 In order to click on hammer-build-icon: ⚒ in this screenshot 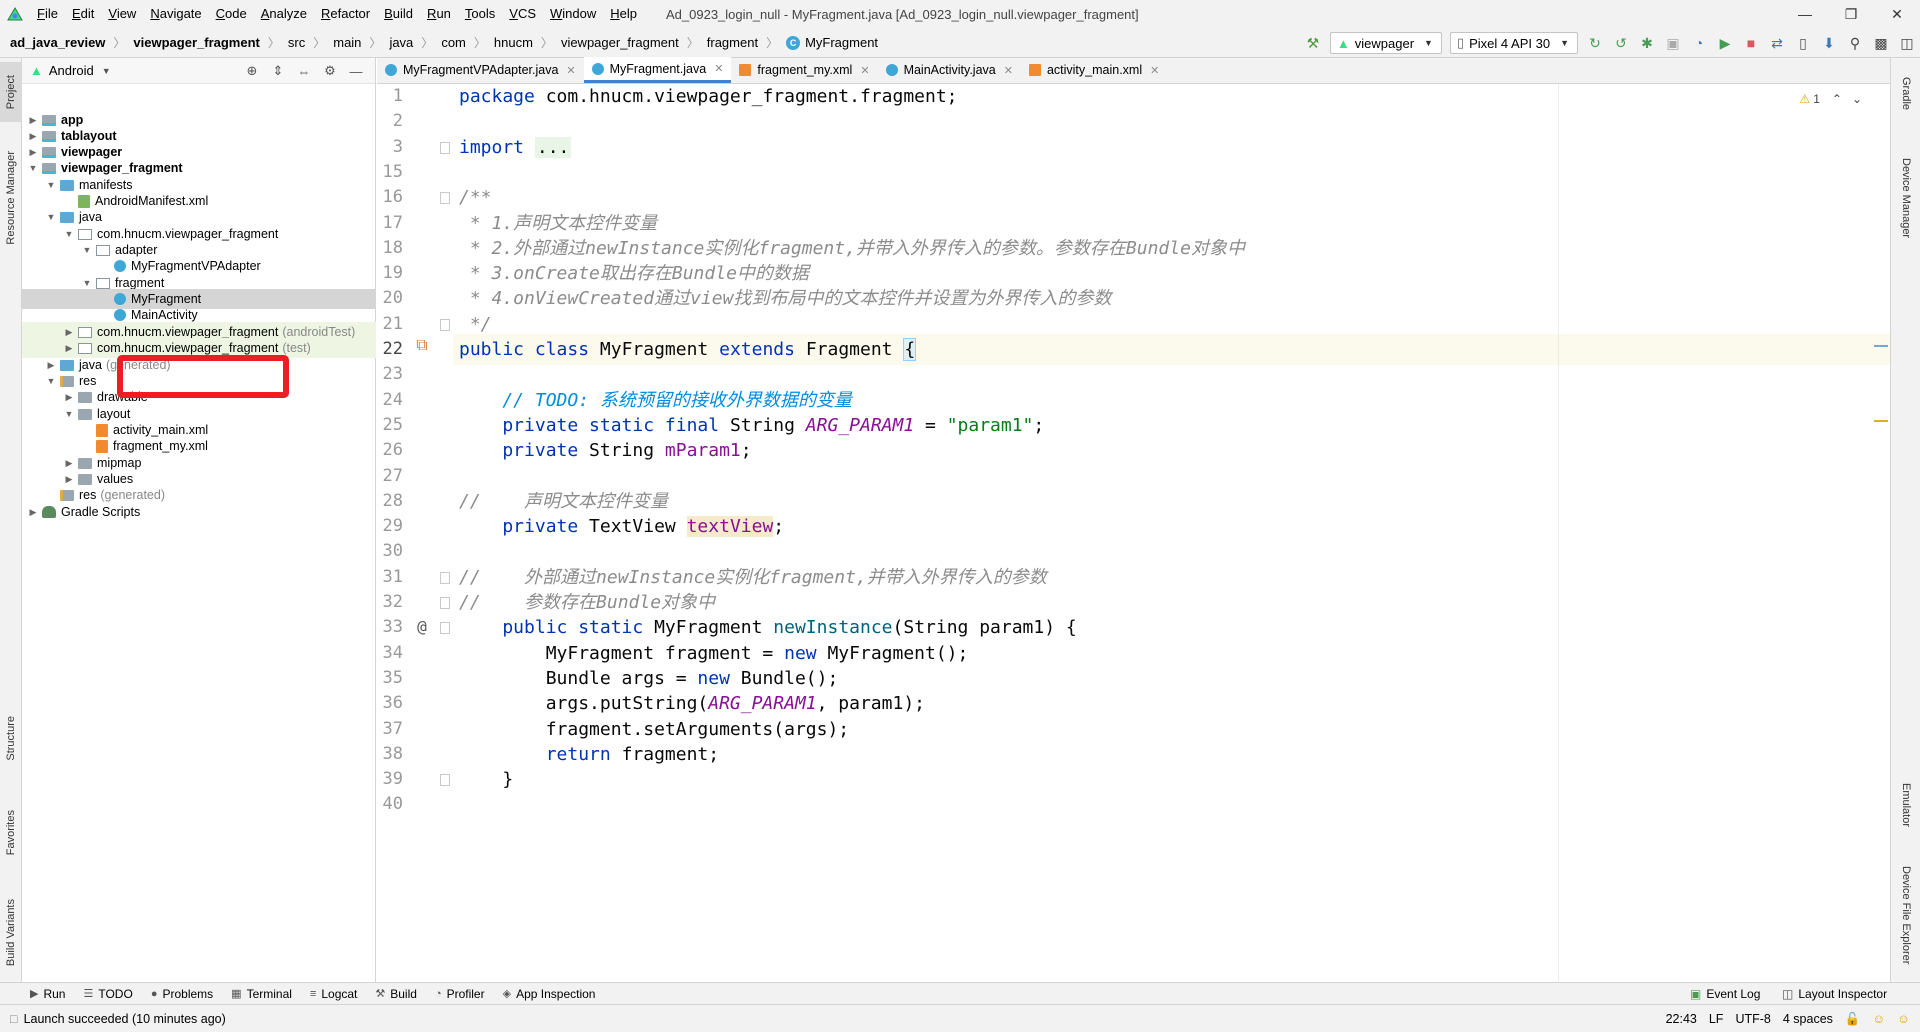, I will do `click(1313, 43)`.